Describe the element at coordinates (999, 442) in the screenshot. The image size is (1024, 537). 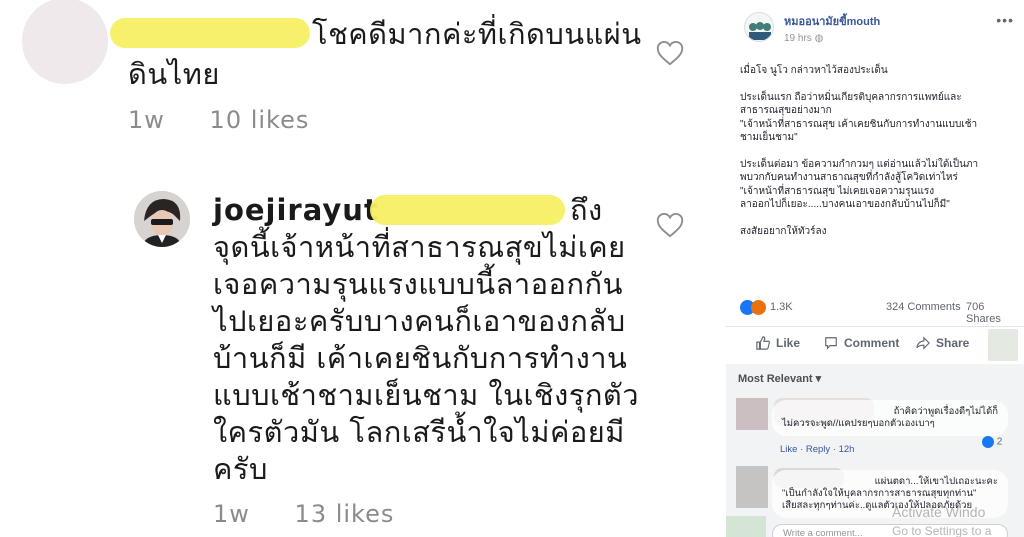
I see `reaction-count: 2` at that location.